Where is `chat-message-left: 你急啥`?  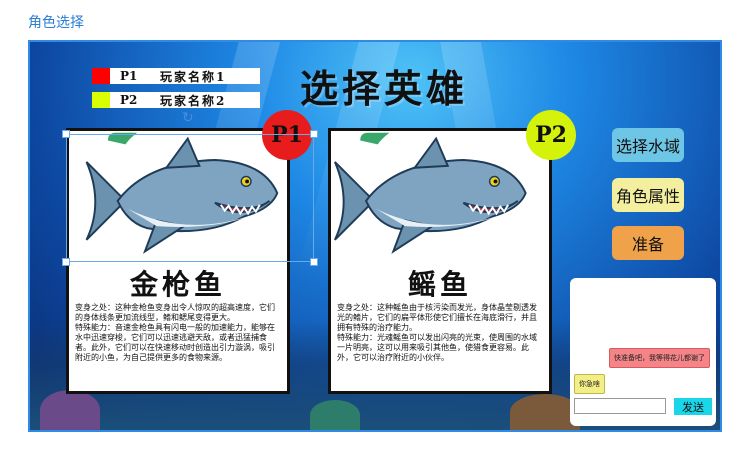 chat-message-left: 你急啥 is located at coordinates (589, 384).